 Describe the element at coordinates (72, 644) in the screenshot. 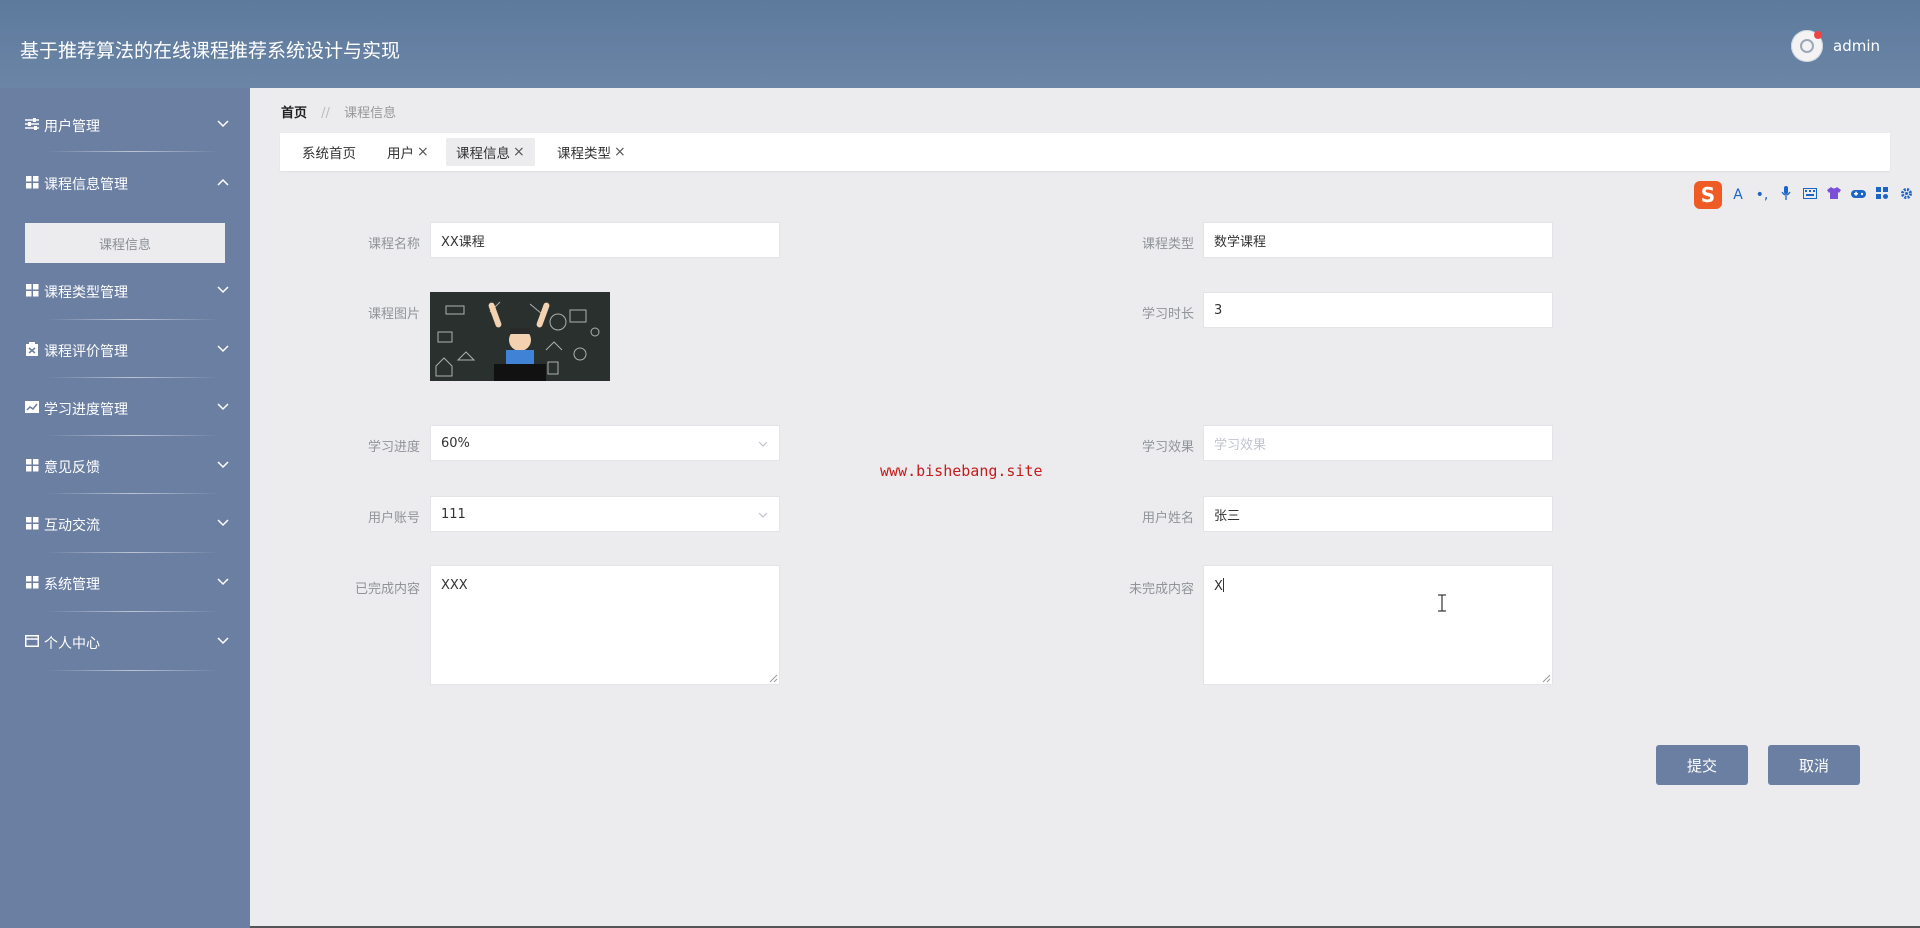

I see `sidebar-item-label: 个人中心` at that location.